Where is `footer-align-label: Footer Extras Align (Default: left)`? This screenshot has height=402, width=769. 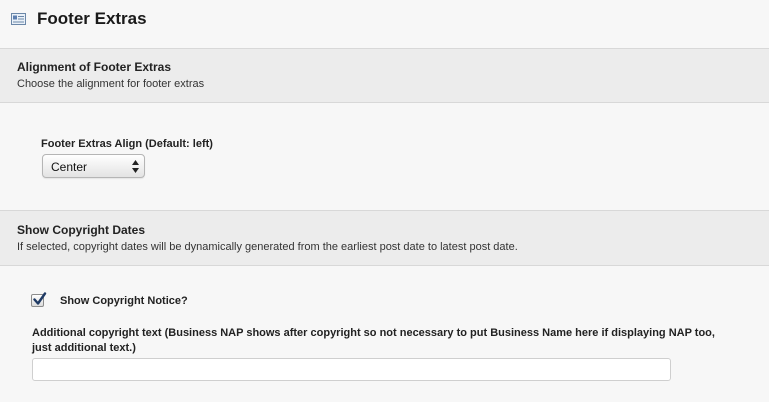
footer-align-label: Footer Extras Align (Default: left) is located at coordinates (127, 144).